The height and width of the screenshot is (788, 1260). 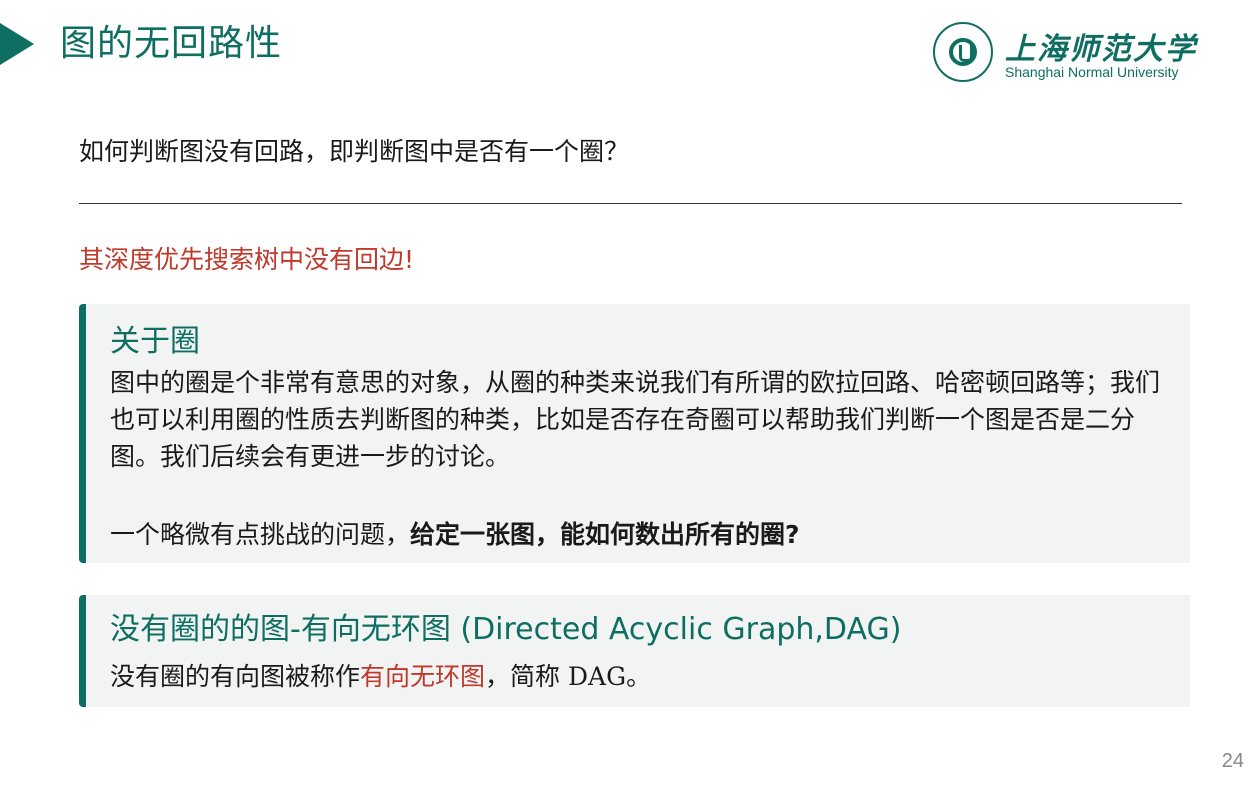 I want to click on challenge-question: 一个略微有点挑战的问题，给定一张图，能如何数出所有的圈?, so click(x=642, y=534).